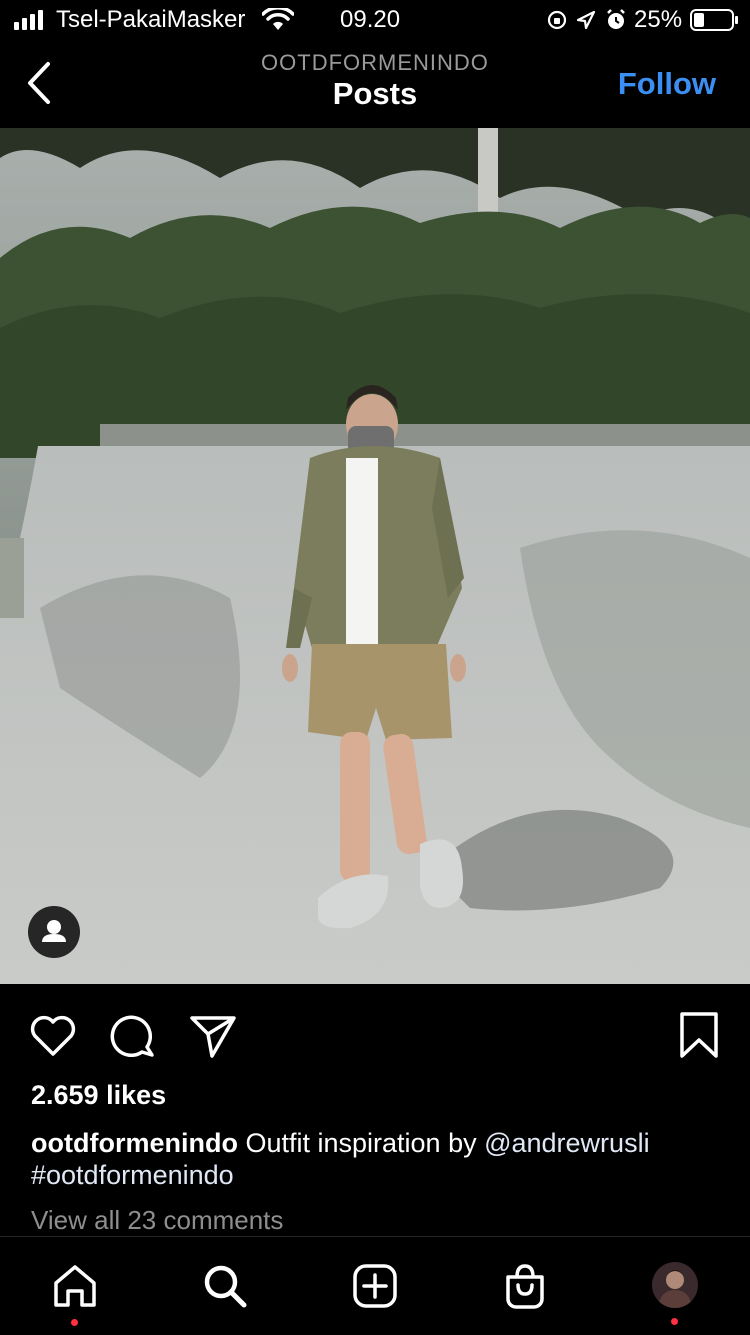 Image resolution: width=750 pixels, height=1335 pixels. I want to click on caption-mention: @andrewrusli, so click(566, 1143).